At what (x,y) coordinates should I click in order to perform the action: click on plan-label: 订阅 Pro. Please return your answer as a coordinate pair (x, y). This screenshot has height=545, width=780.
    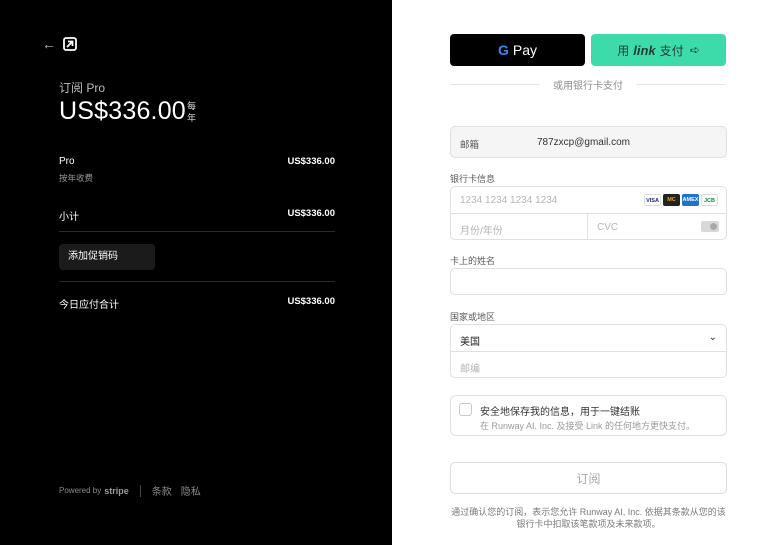
    Looking at the image, I should click on (82, 88).